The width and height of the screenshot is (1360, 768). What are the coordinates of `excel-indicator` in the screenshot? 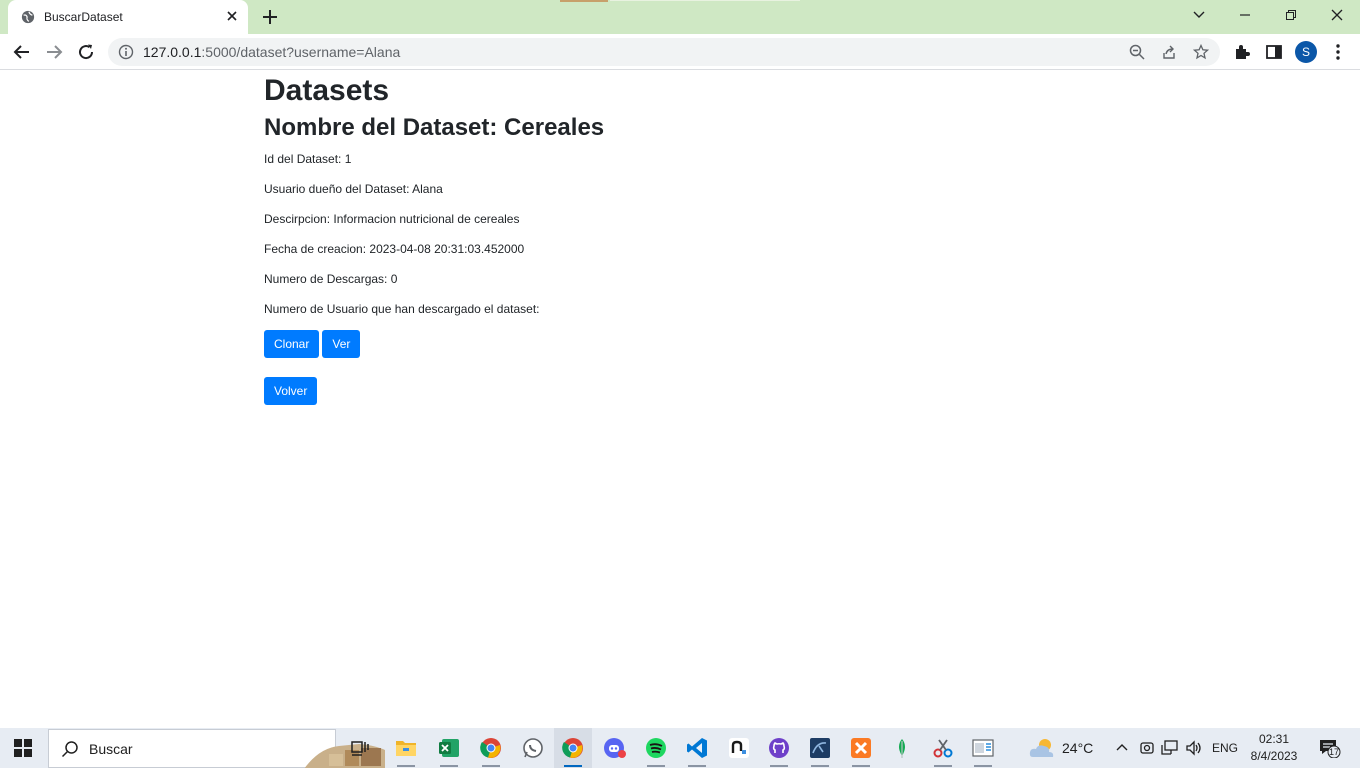 It's located at (449, 766).